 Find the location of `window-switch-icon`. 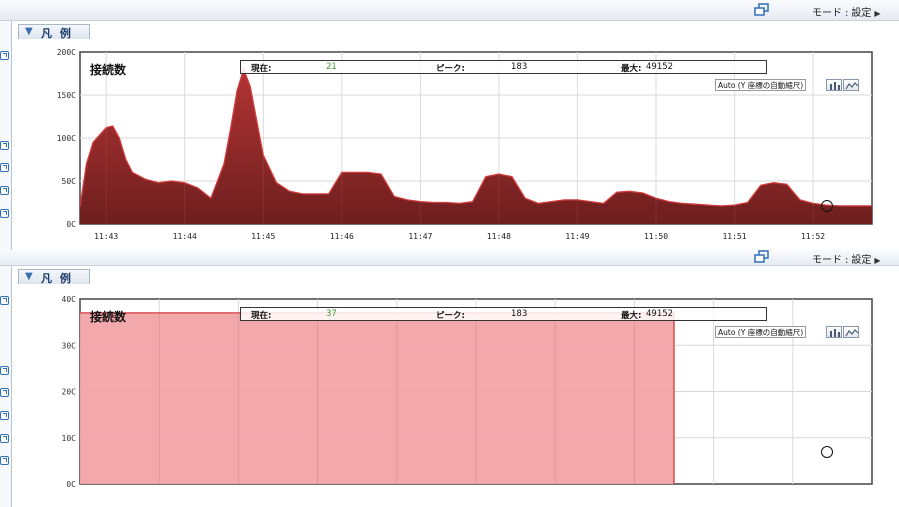

window-switch-icon is located at coordinates (762, 257).